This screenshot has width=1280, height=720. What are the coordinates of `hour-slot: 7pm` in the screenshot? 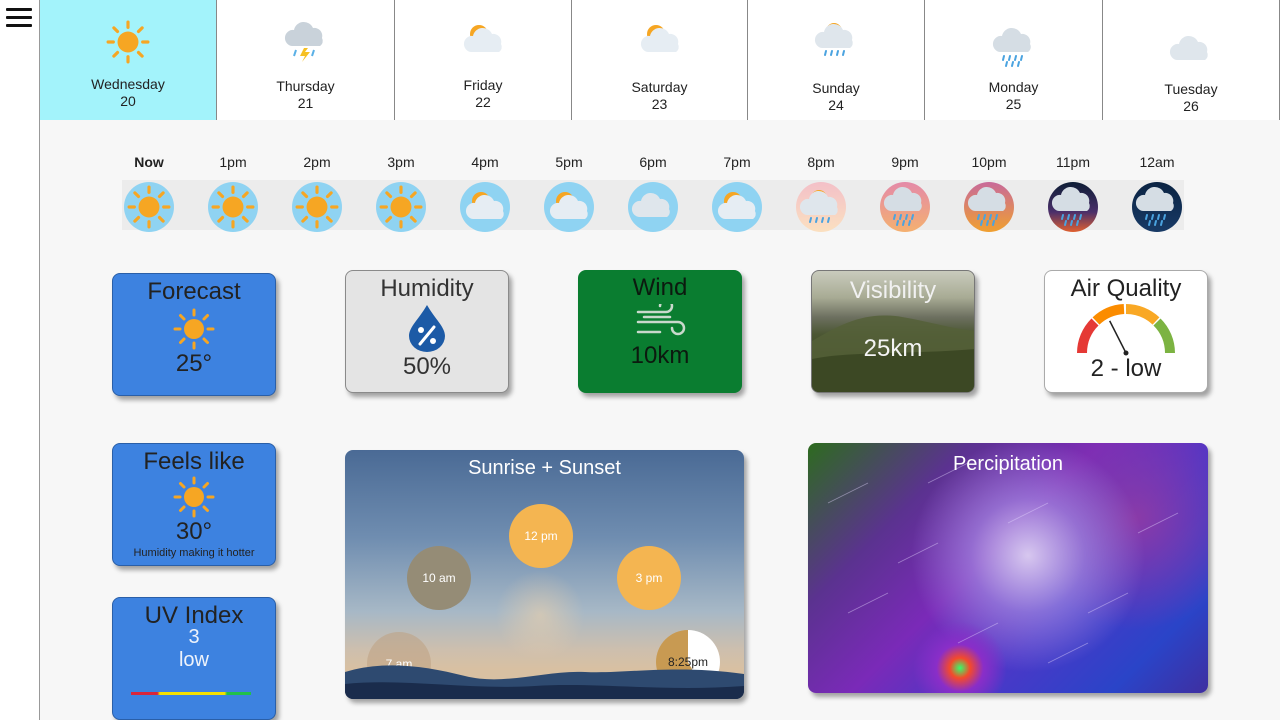 It's located at (737, 193).